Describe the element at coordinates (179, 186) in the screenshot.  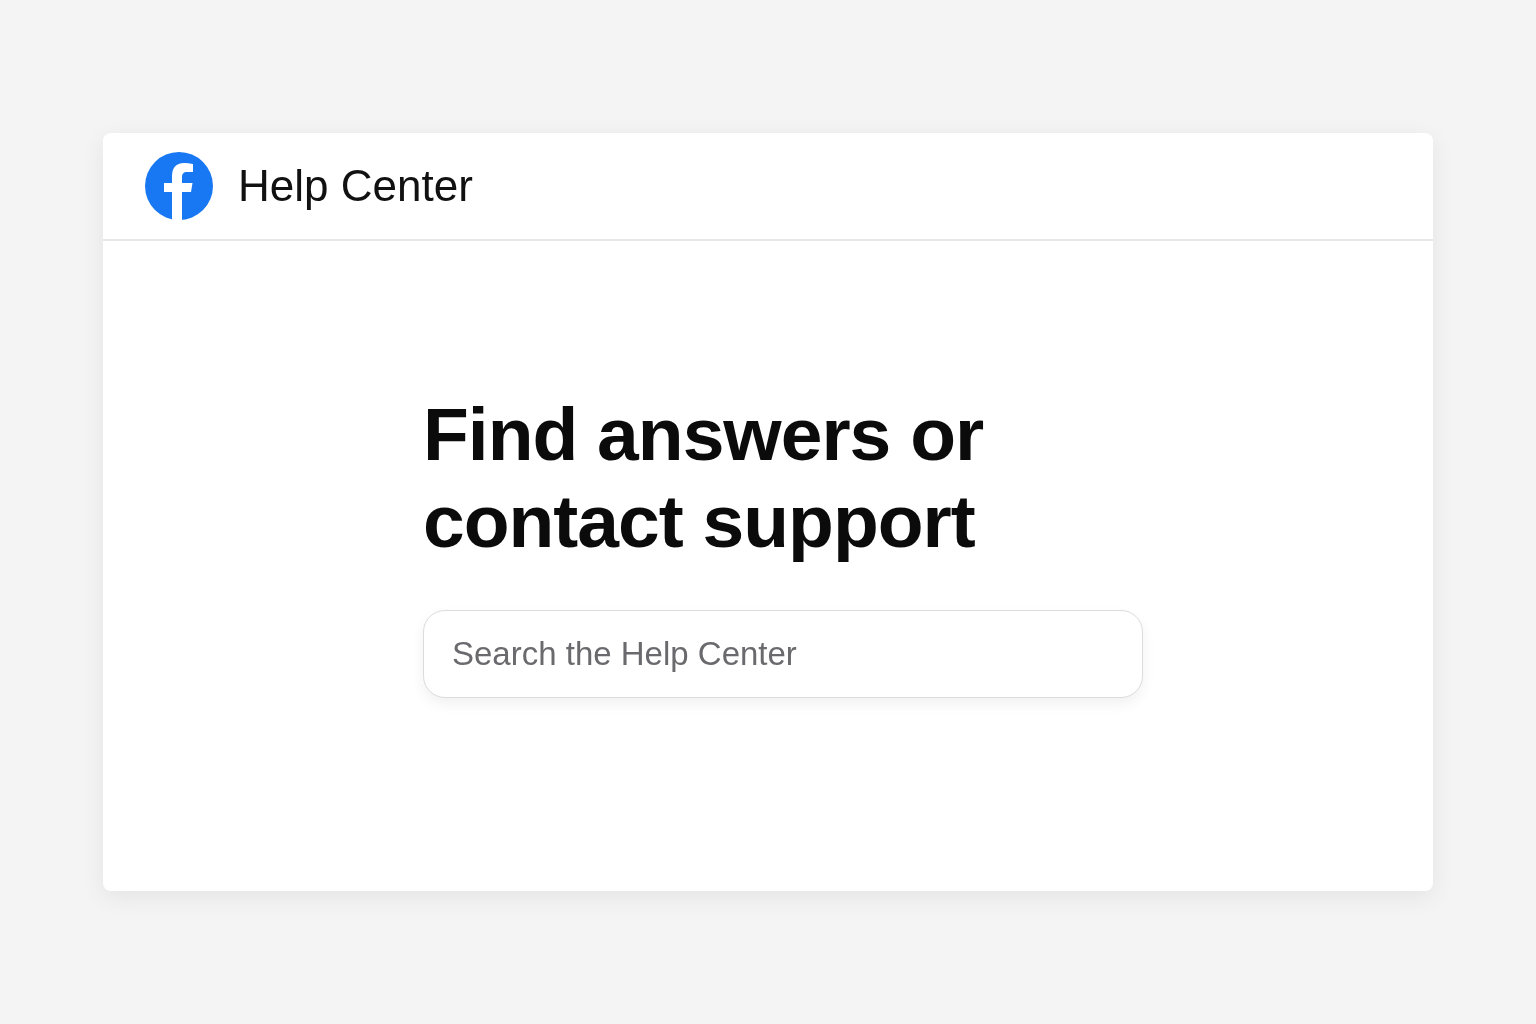
I see `logo-icon` at that location.